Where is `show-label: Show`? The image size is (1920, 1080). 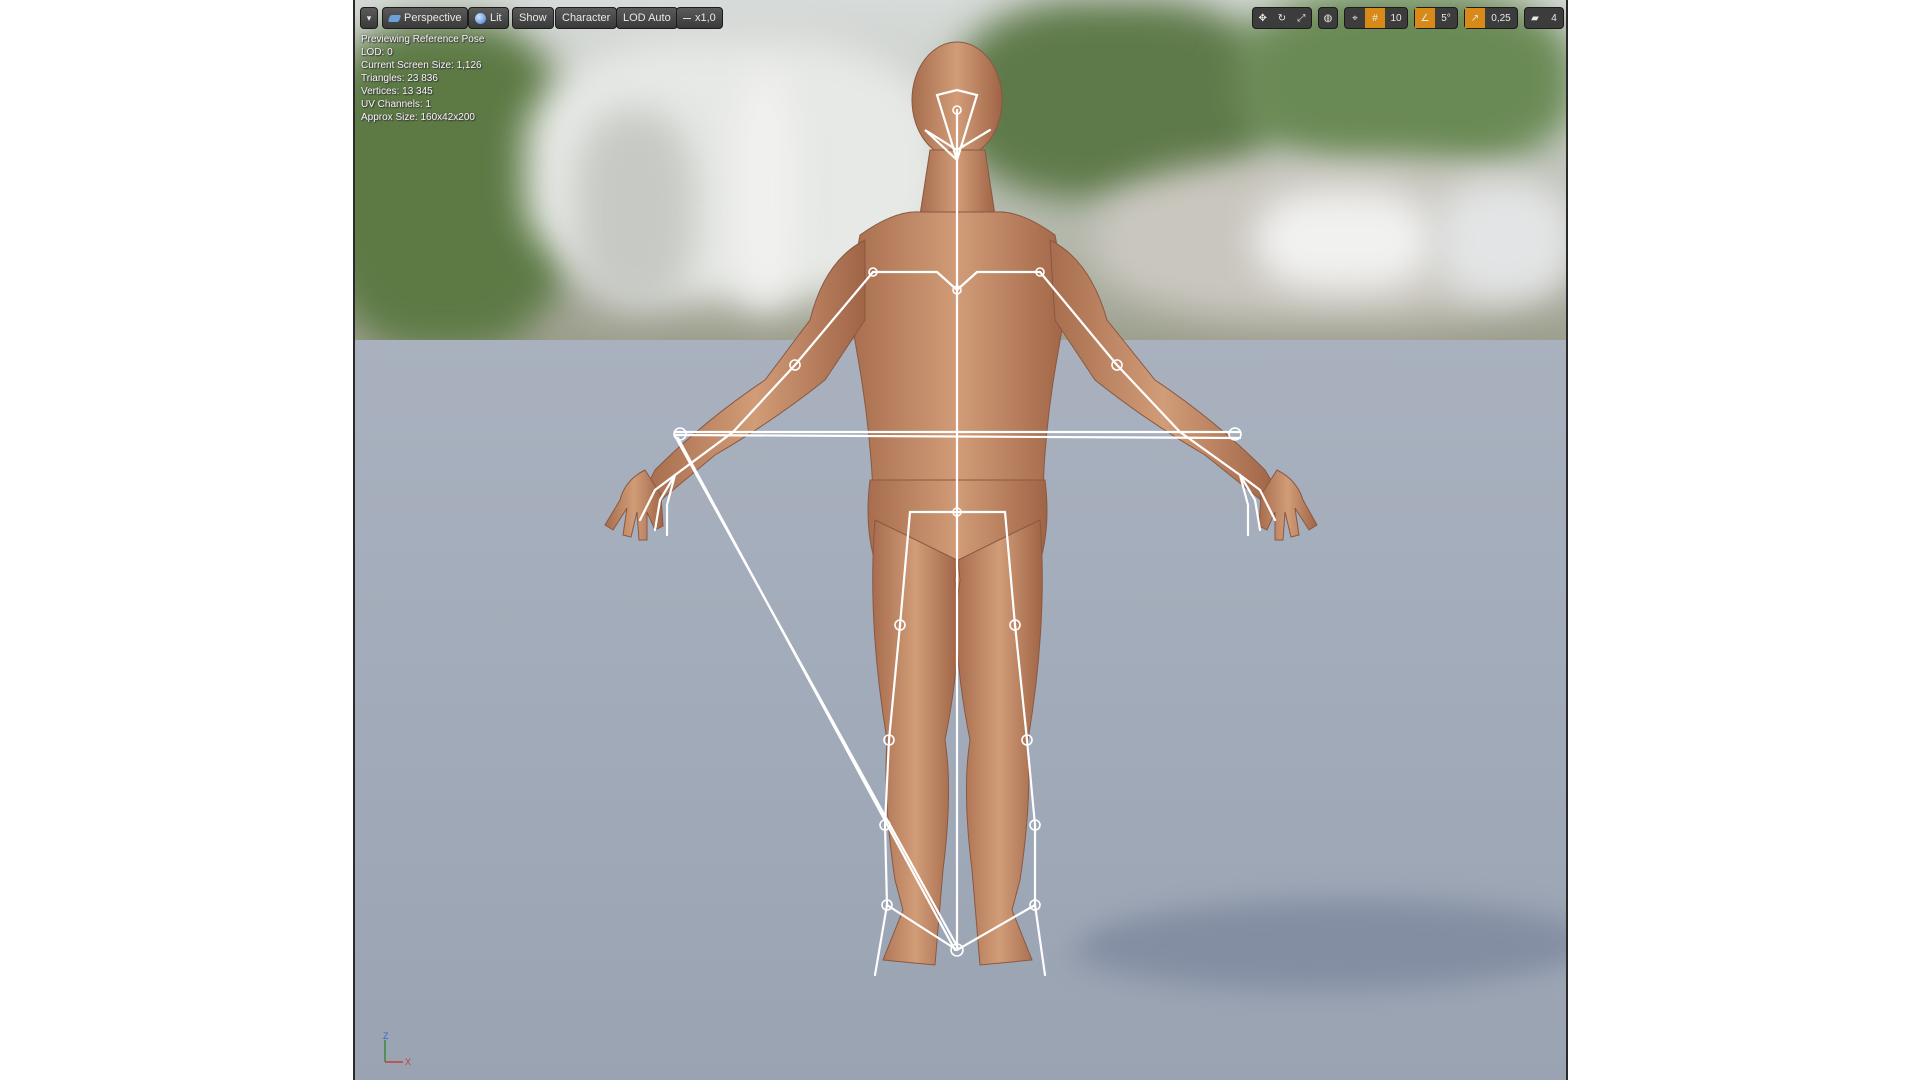 show-label: Show is located at coordinates (533, 18).